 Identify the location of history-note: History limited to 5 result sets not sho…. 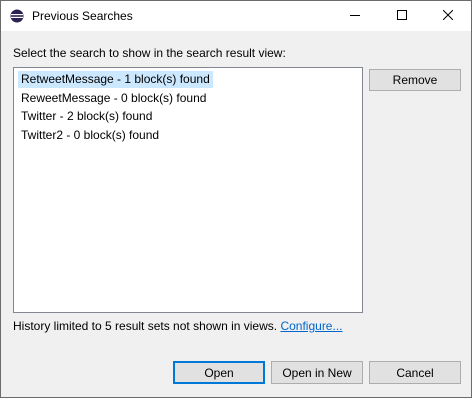
(178, 326).